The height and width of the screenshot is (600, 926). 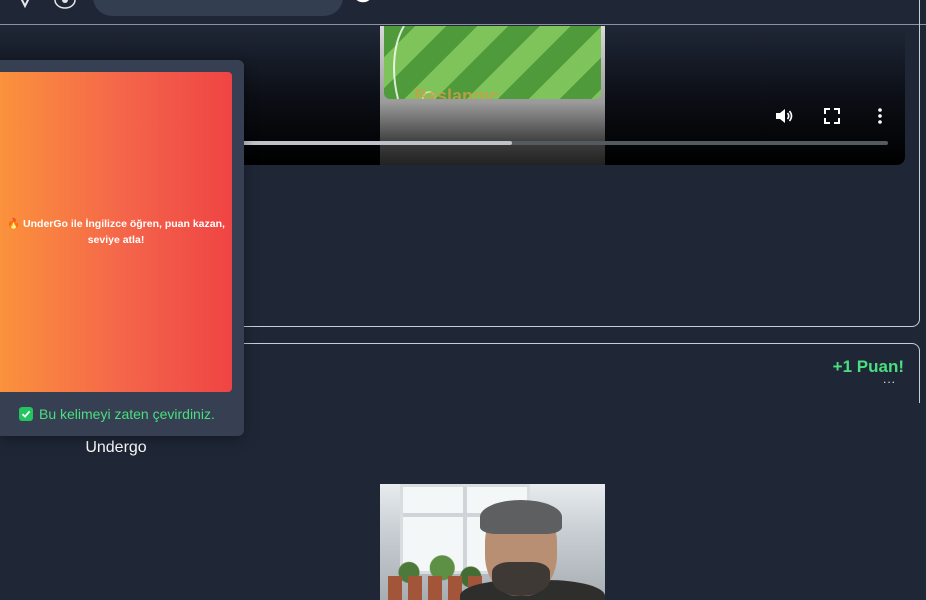 I want to click on search-input, so click(x=218, y=8).